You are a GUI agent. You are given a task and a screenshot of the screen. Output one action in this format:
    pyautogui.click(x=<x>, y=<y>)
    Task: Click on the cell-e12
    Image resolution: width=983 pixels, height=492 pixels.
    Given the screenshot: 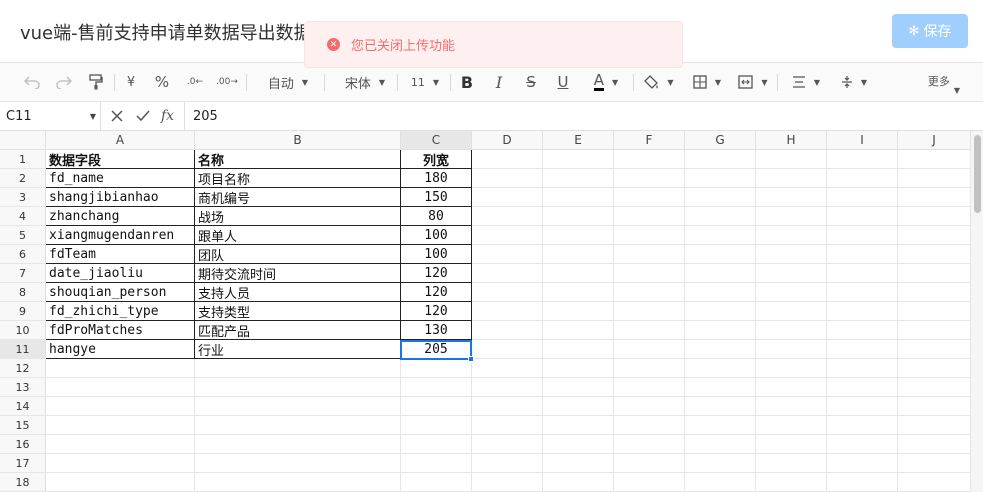 What is the action you would take?
    pyautogui.click(x=578, y=368)
    